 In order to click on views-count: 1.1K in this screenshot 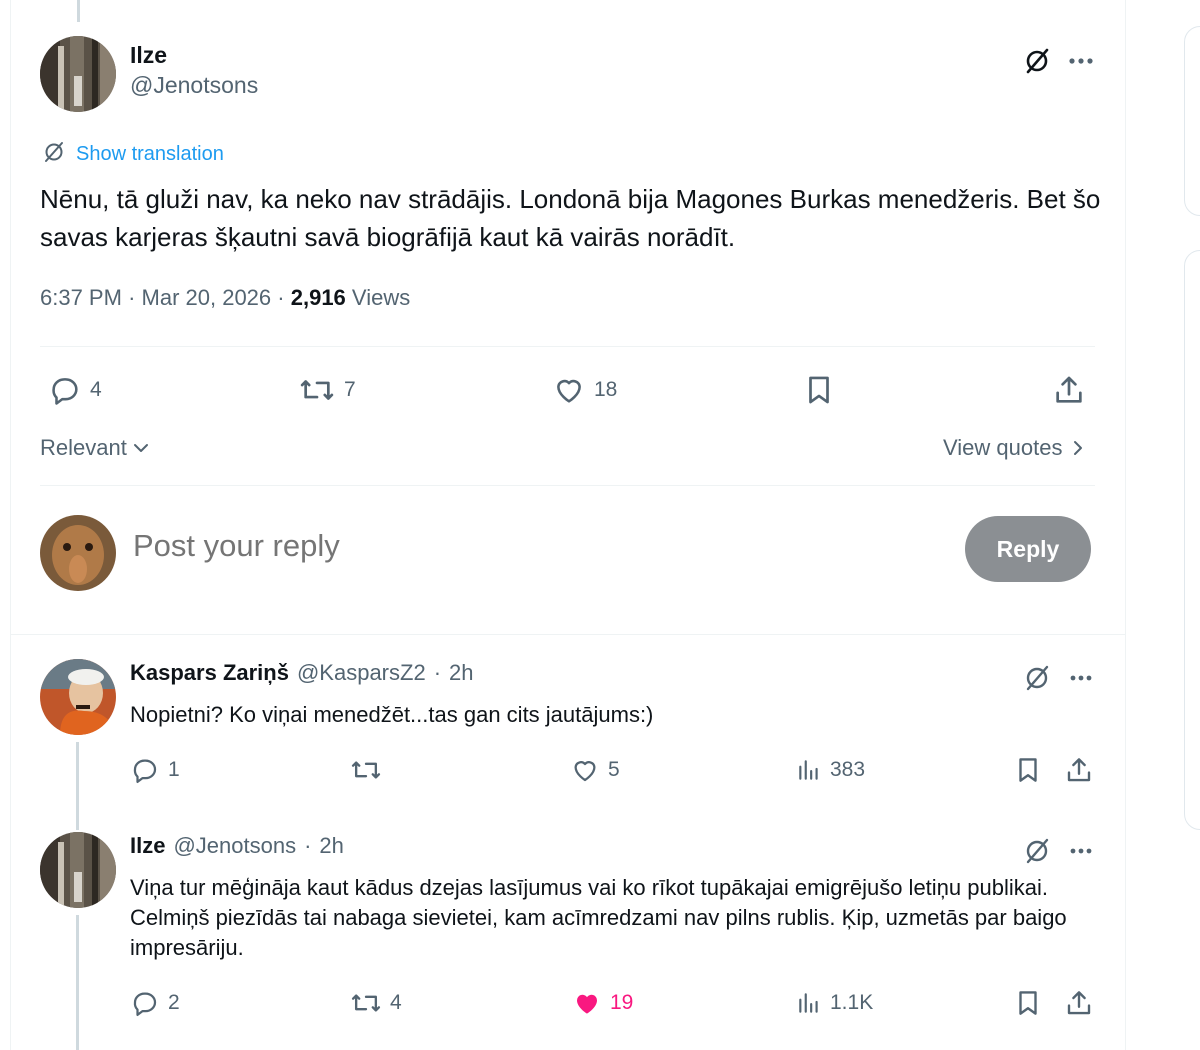, I will do `click(852, 1002)`.